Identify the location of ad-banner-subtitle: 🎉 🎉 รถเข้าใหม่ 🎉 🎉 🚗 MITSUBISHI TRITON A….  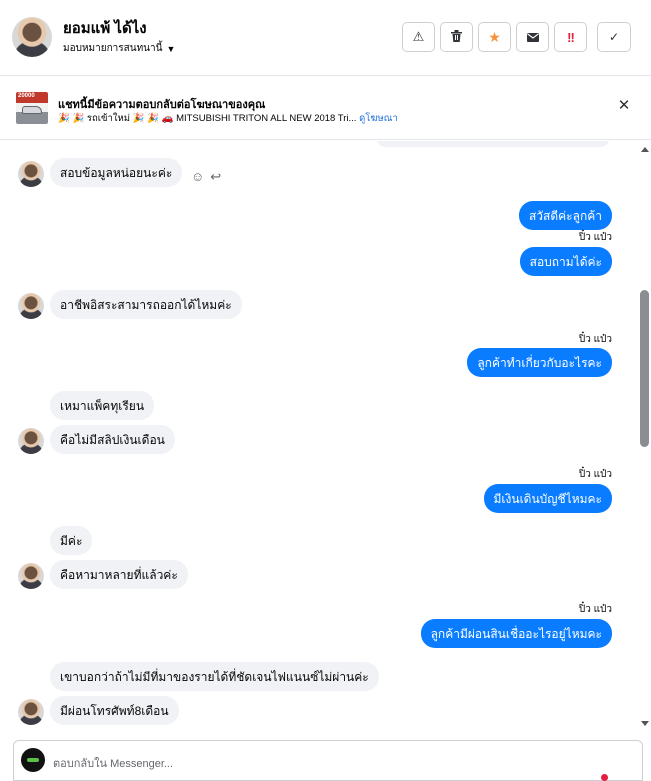
(228, 118).